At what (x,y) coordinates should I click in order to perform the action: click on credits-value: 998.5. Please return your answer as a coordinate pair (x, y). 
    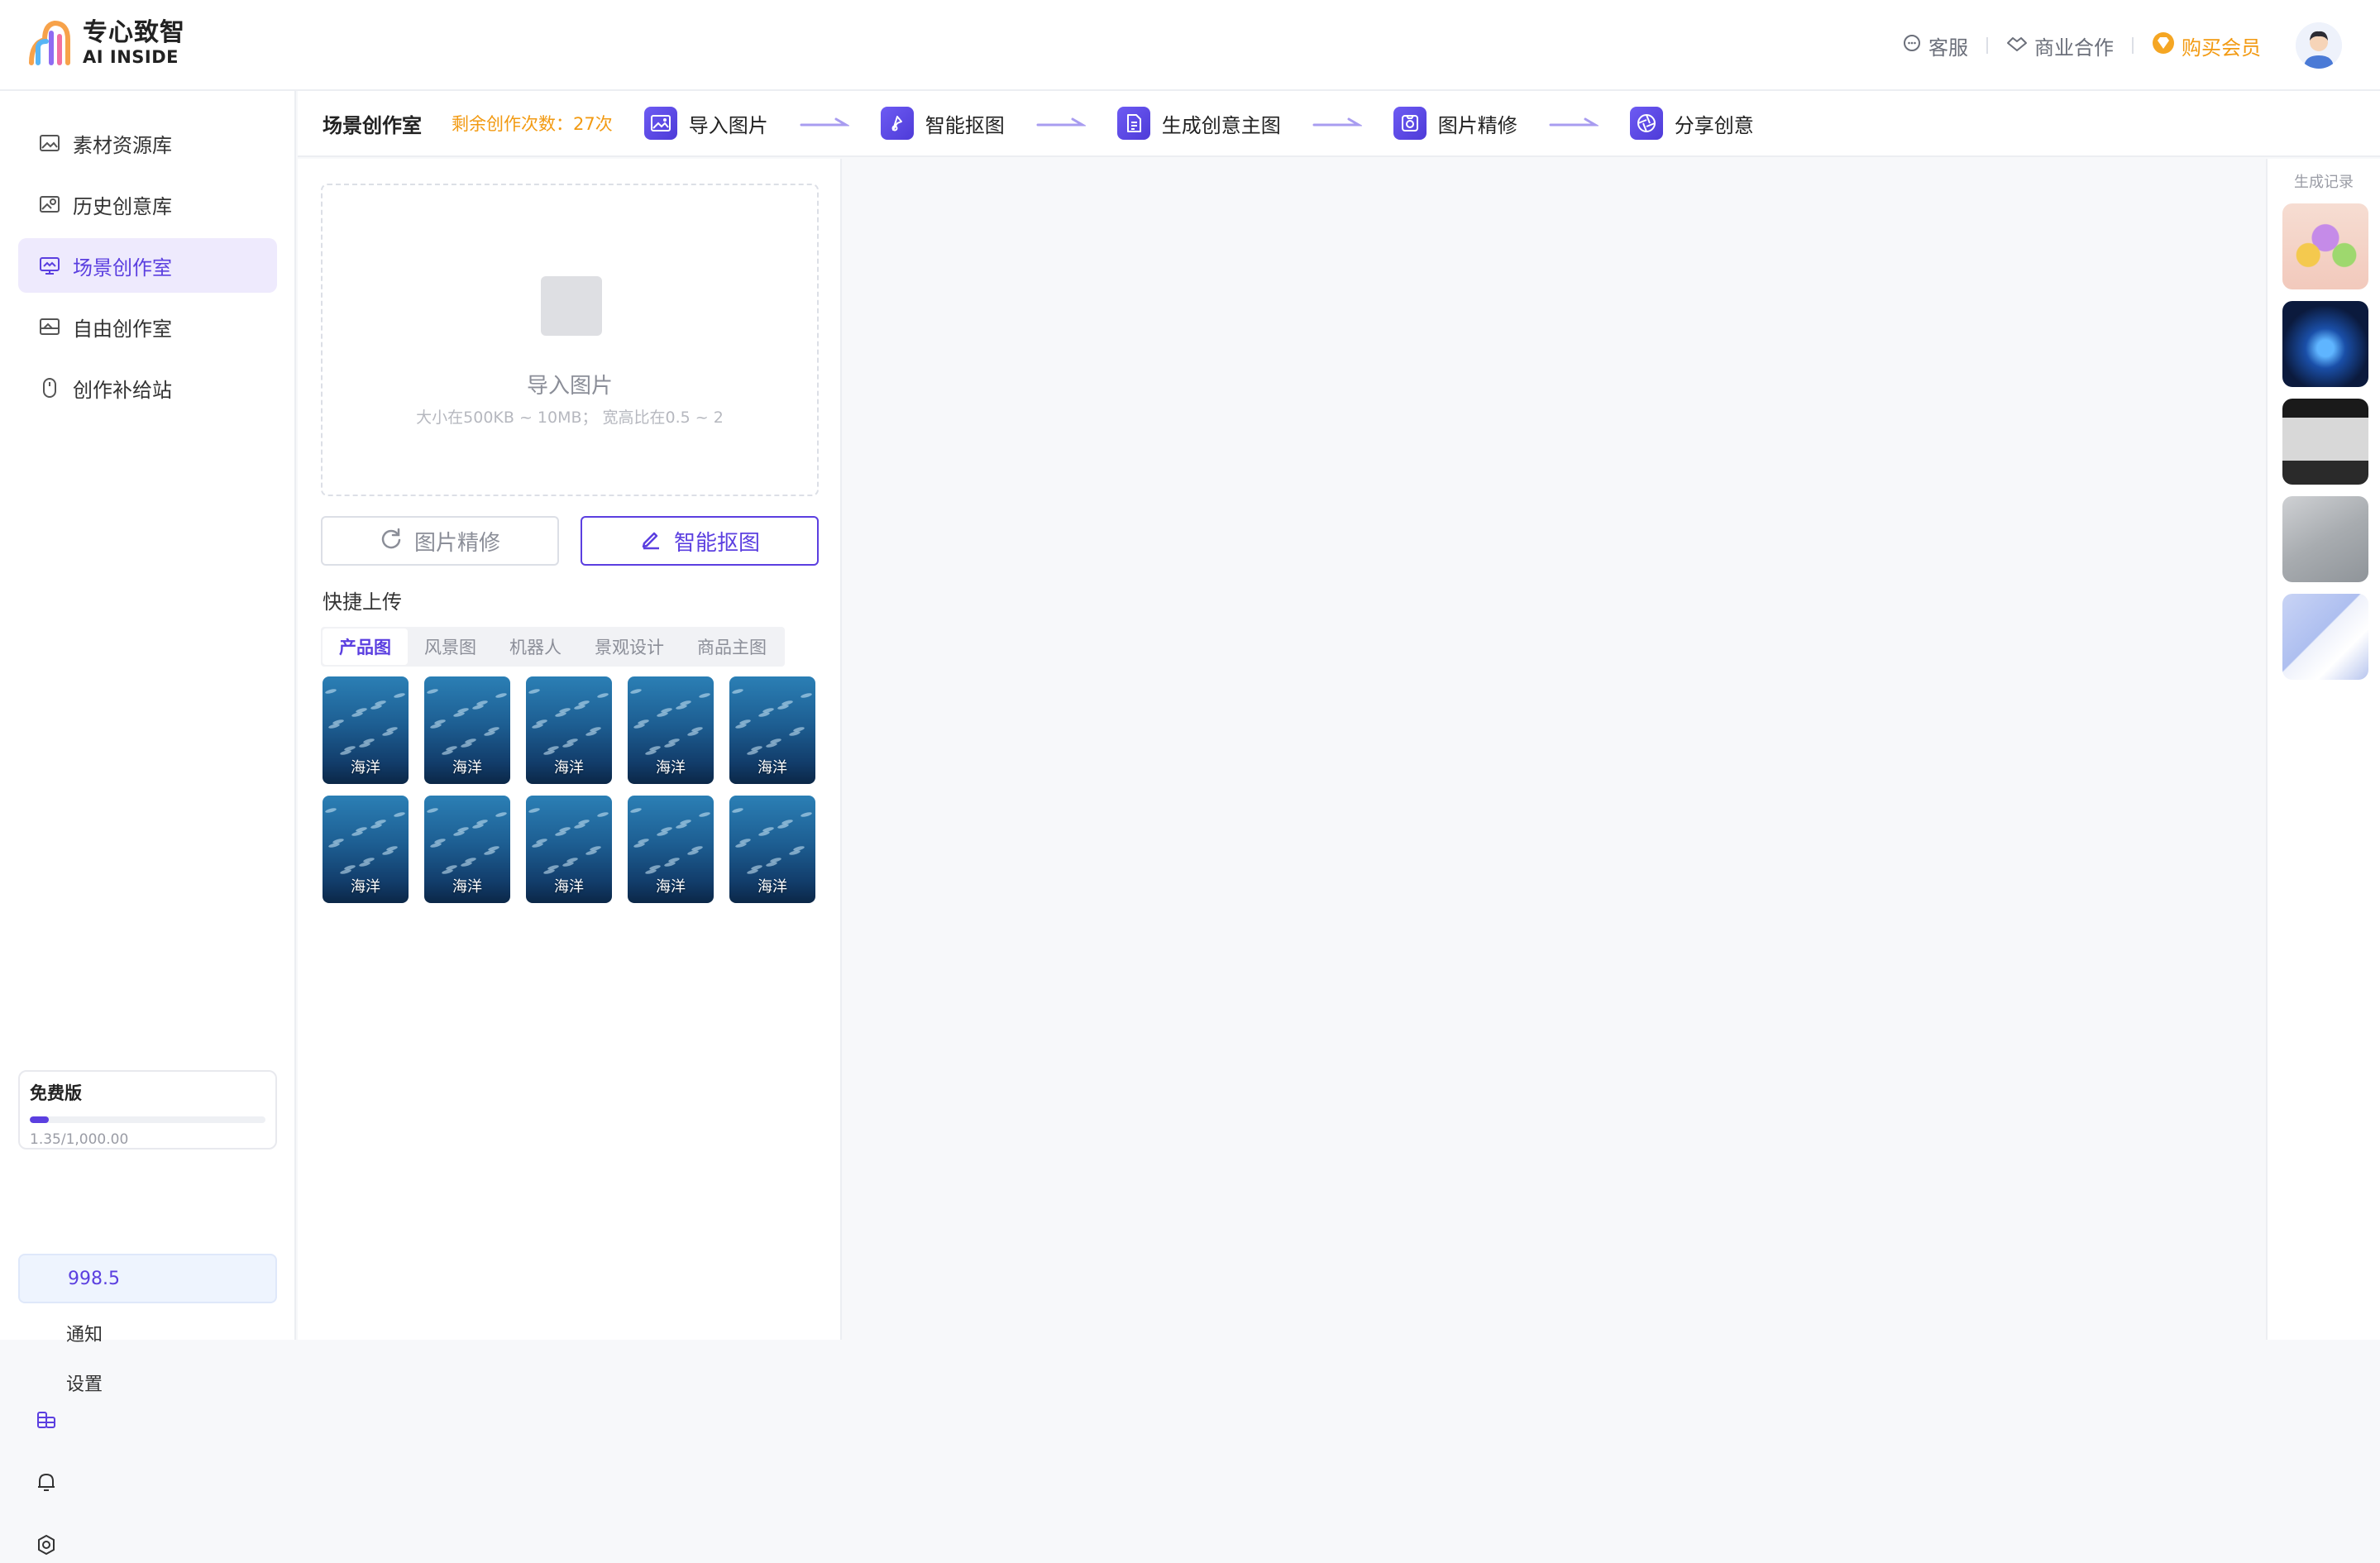
    Looking at the image, I should click on (94, 1278).